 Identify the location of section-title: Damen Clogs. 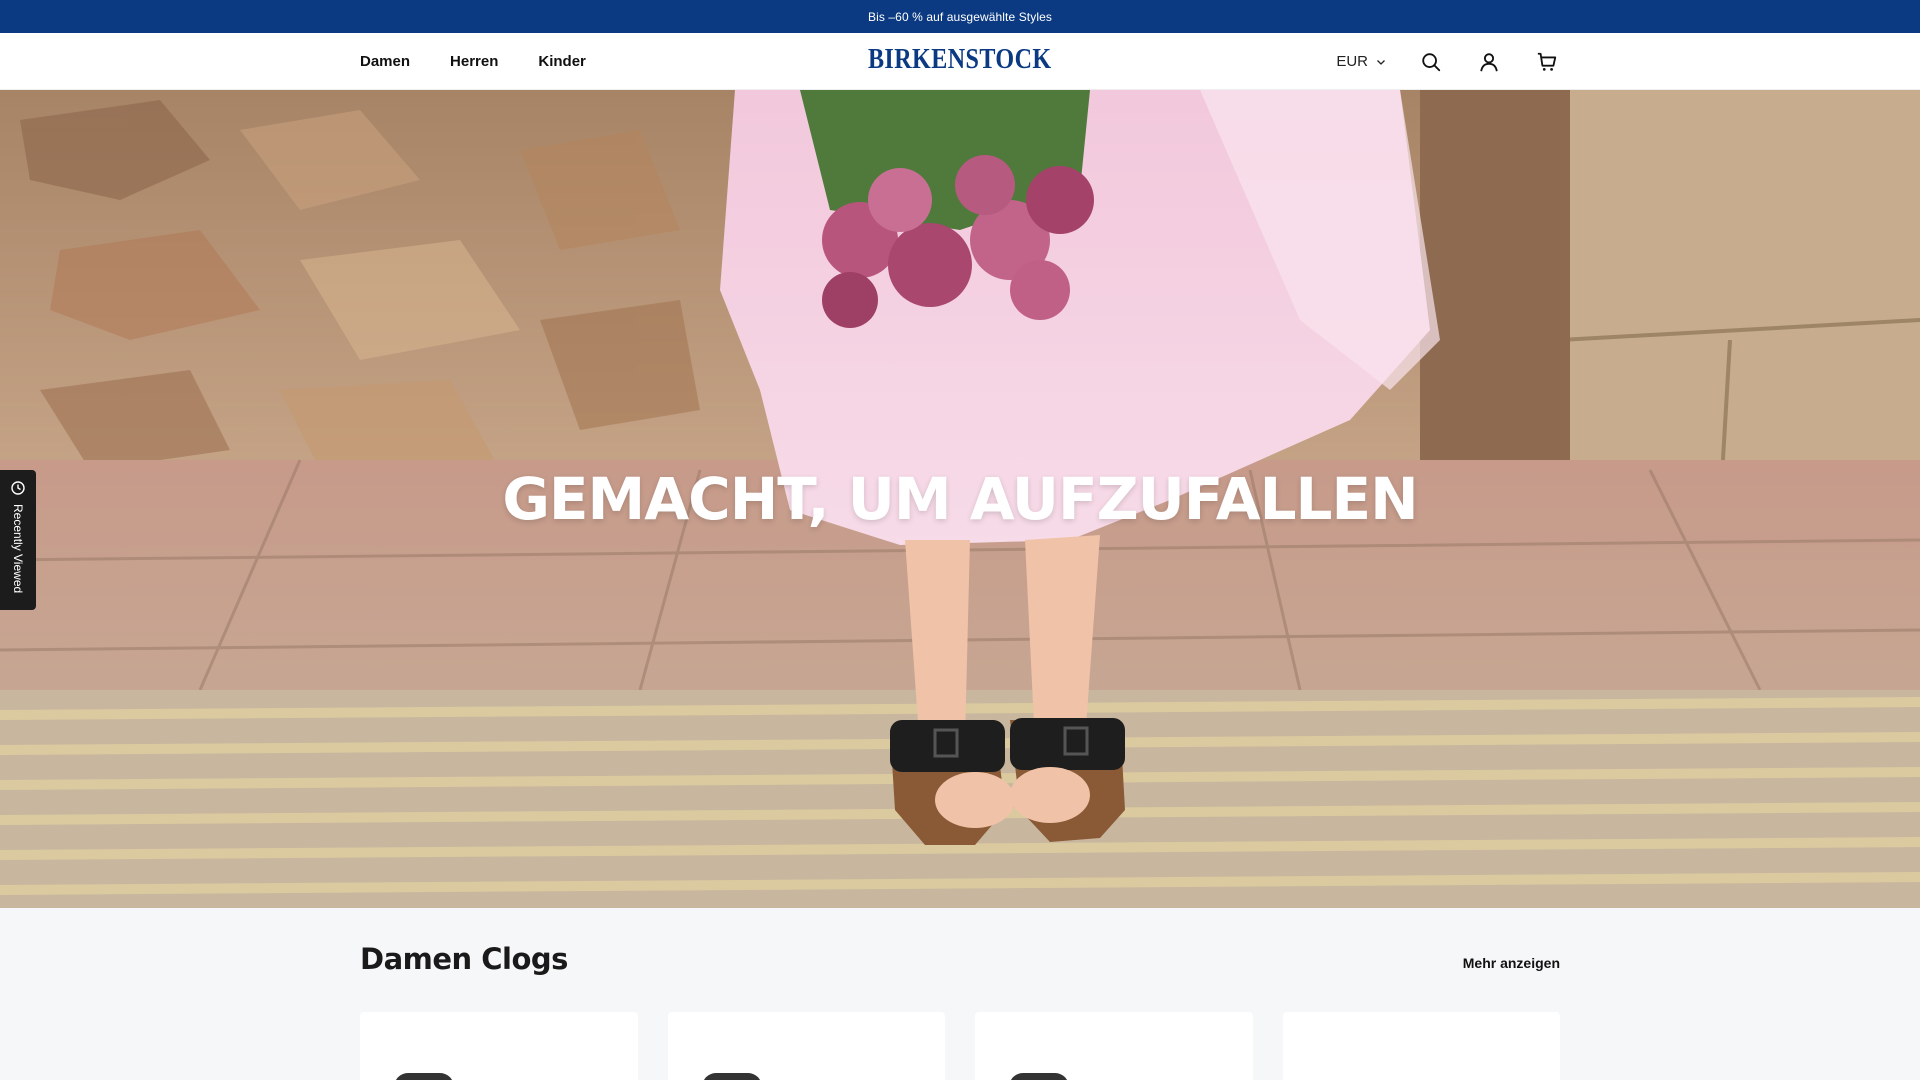
(464, 959).